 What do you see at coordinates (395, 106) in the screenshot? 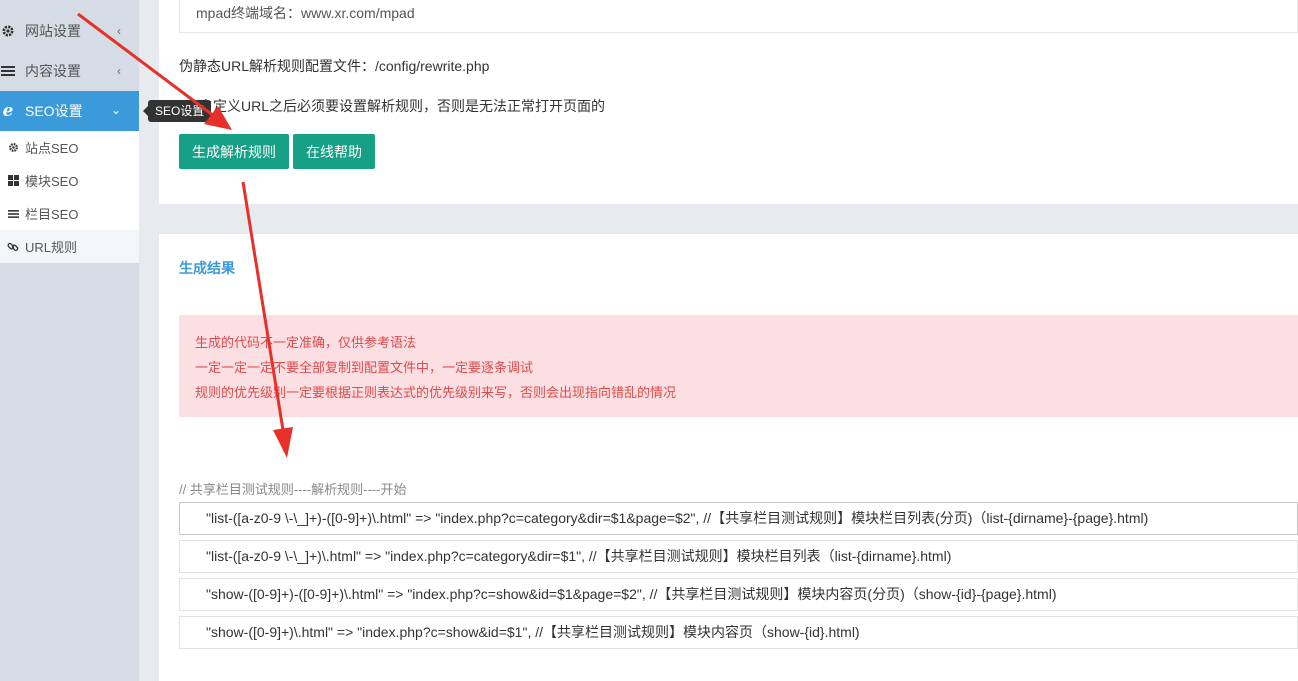
I see `rewrite-notice: 用自定义URL之后必须要设置解析规则，否则是无法正常打开页面的` at bounding box center [395, 106].